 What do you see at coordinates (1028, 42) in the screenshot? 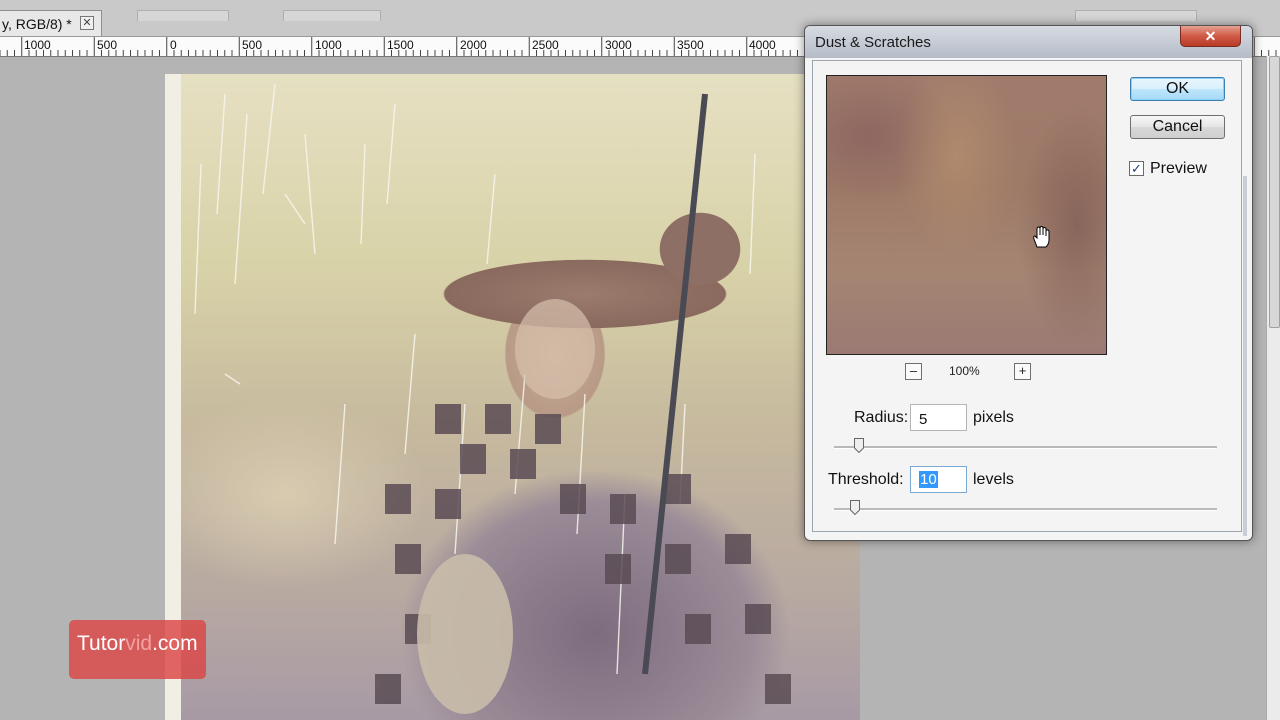
I see `dialog-titlebar: Dust & Scratches ✕` at bounding box center [1028, 42].